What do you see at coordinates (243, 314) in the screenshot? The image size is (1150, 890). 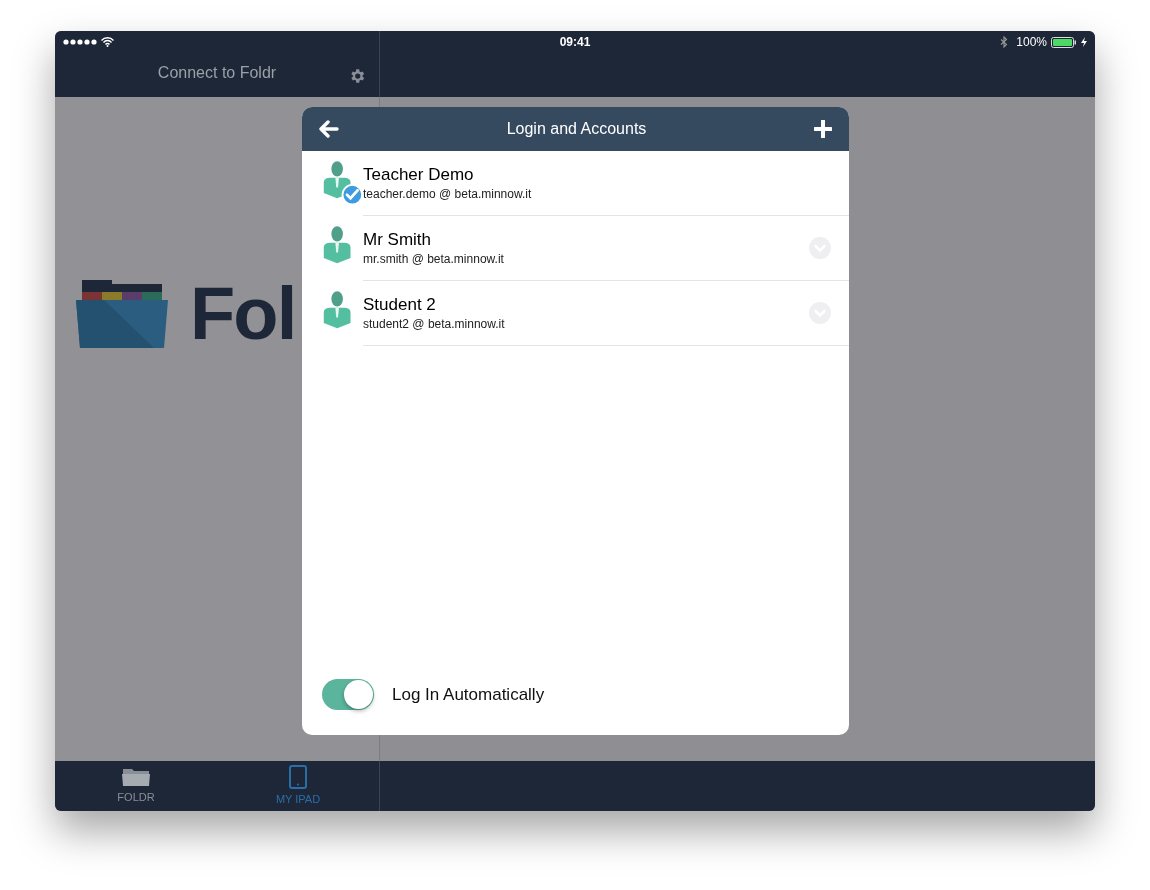 I see `logo-wordmark: Fol` at bounding box center [243, 314].